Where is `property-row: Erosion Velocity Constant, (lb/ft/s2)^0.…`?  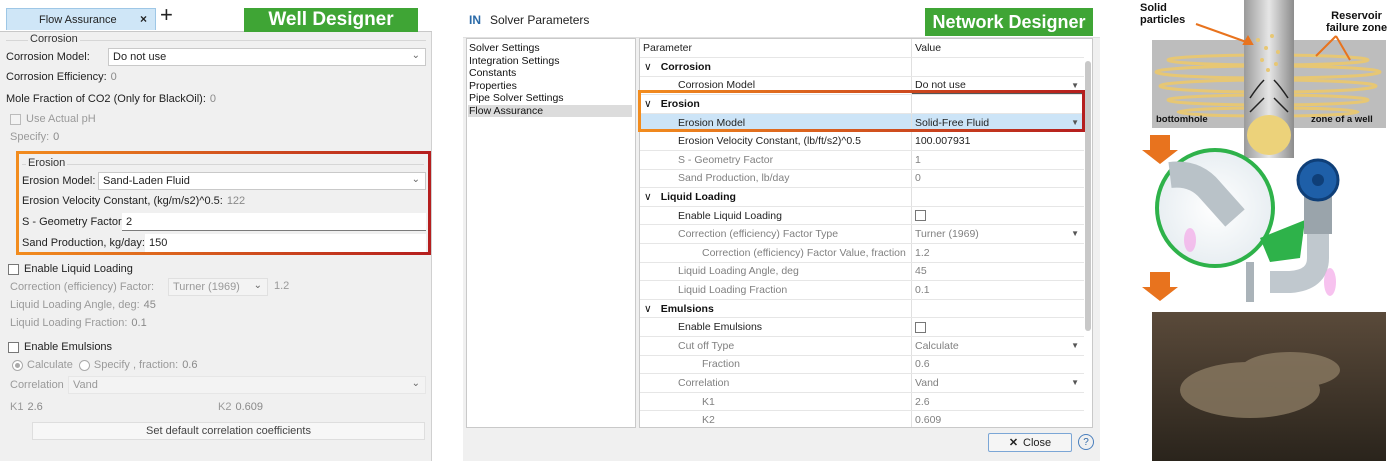 property-row: Erosion Velocity Constant, (lb/ft/s2)^0.… is located at coordinates (862, 141).